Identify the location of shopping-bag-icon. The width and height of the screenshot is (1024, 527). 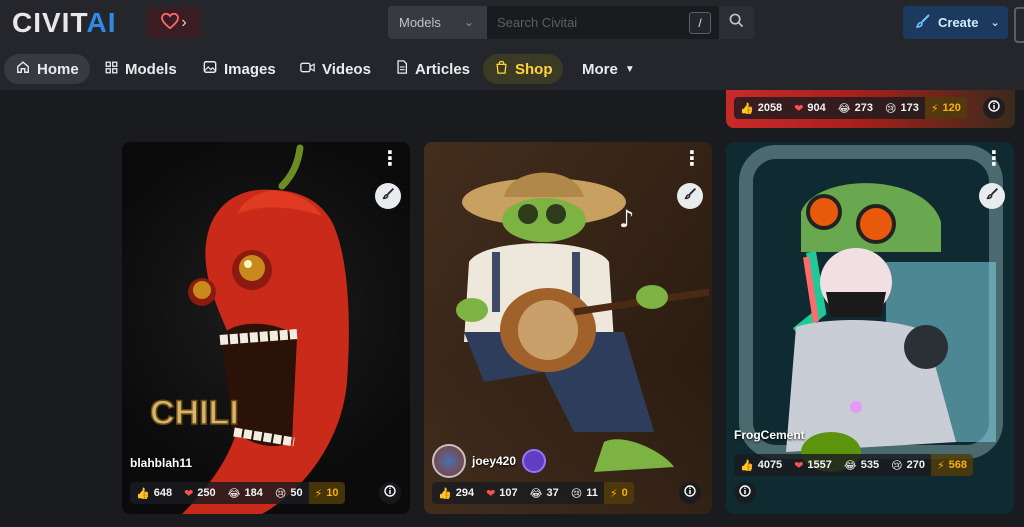
(501, 69).